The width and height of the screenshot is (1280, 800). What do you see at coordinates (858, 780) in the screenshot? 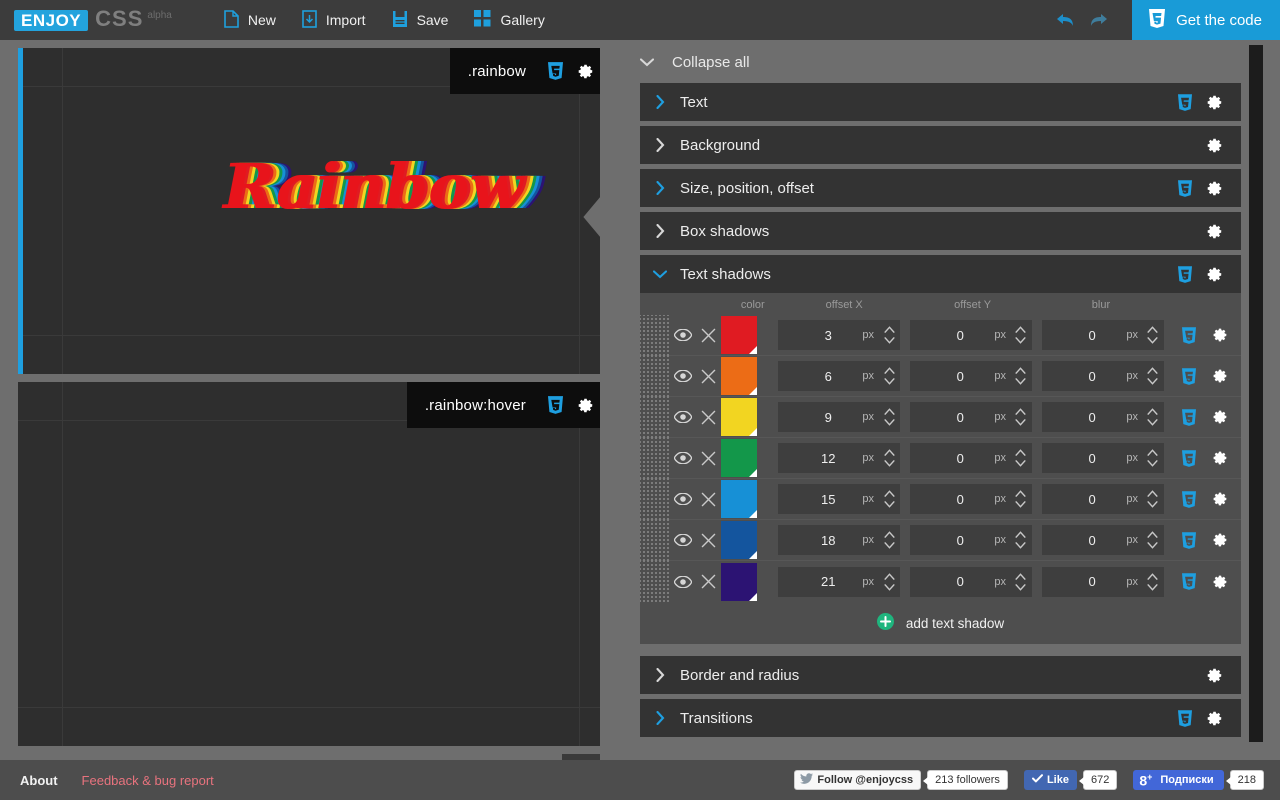
I see `twitter-follow-button: Follow @enjoycss` at bounding box center [858, 780].